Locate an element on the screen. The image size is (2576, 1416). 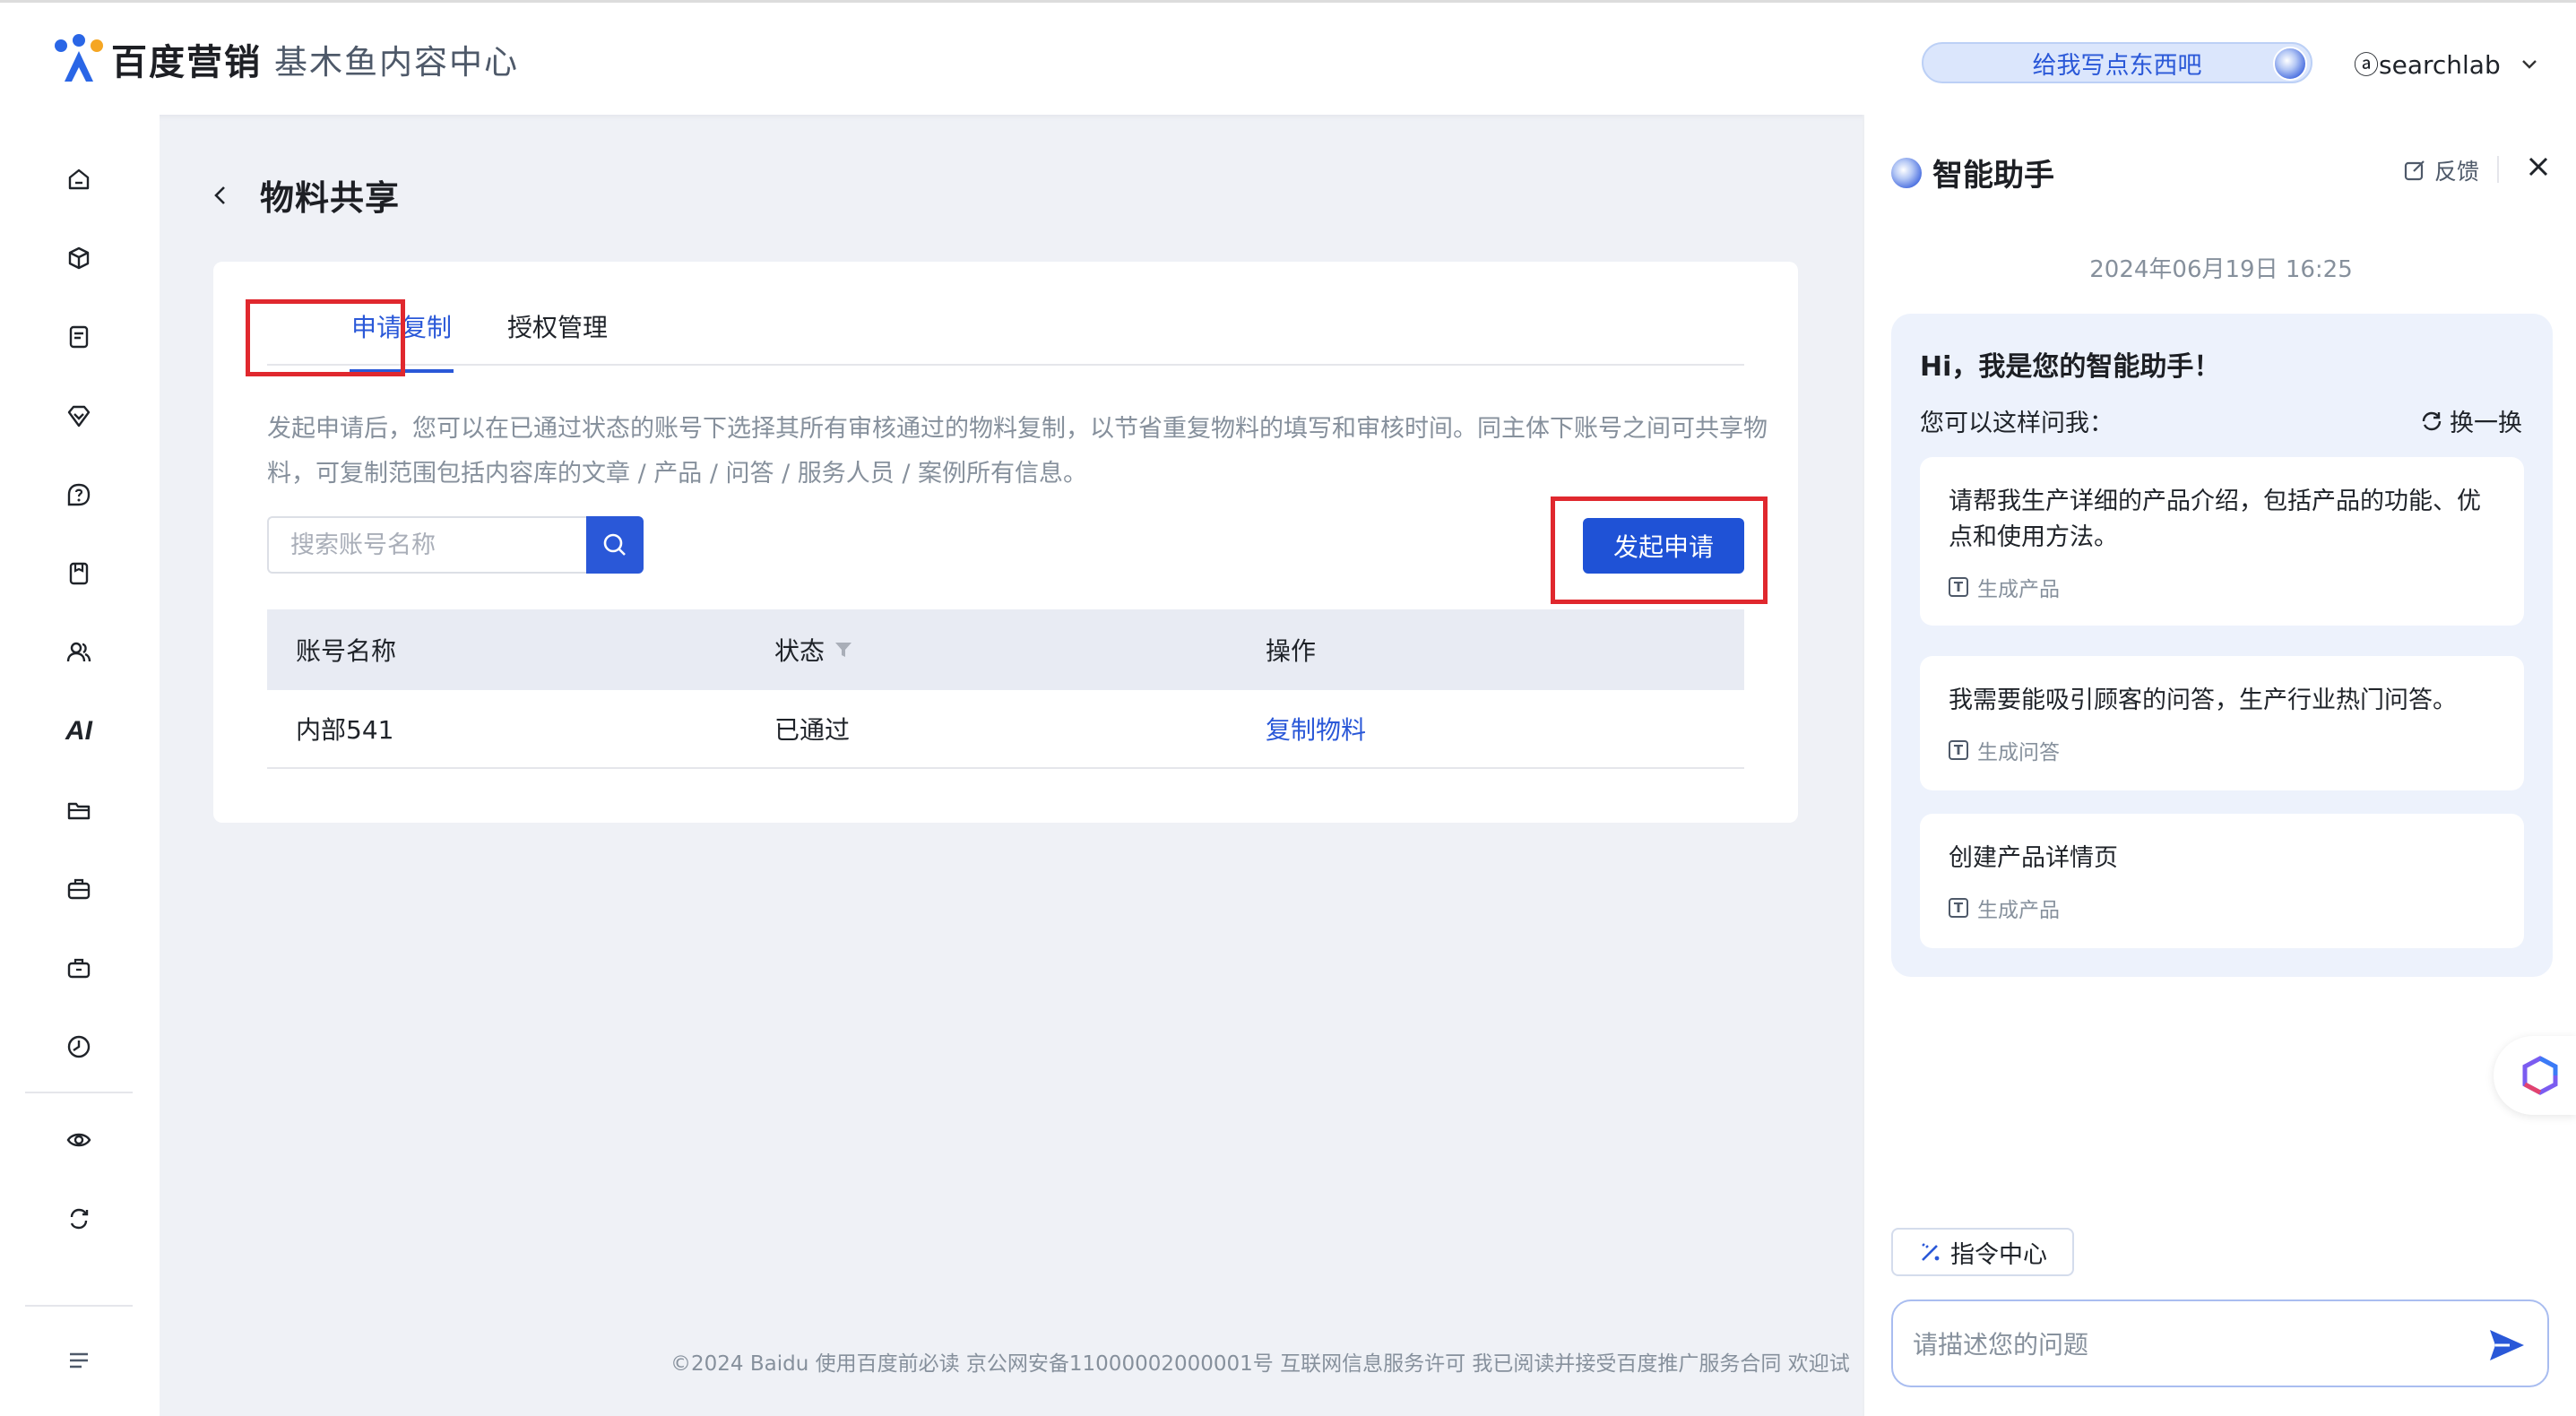
assistant-title: 智能助手 is located at coordinates (1972, 172).